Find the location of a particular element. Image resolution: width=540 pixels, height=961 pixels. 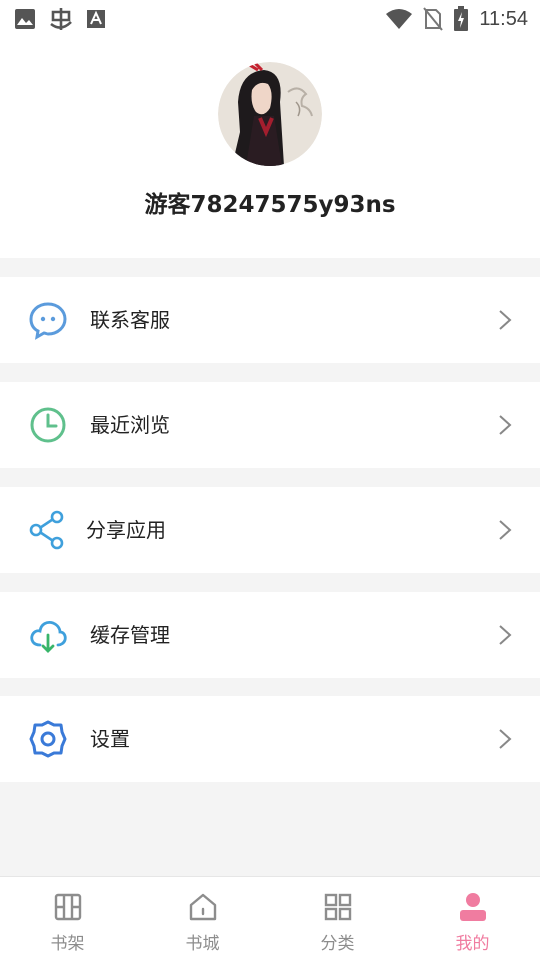

tab-label: 书架 is located at coordinates (67, 944).